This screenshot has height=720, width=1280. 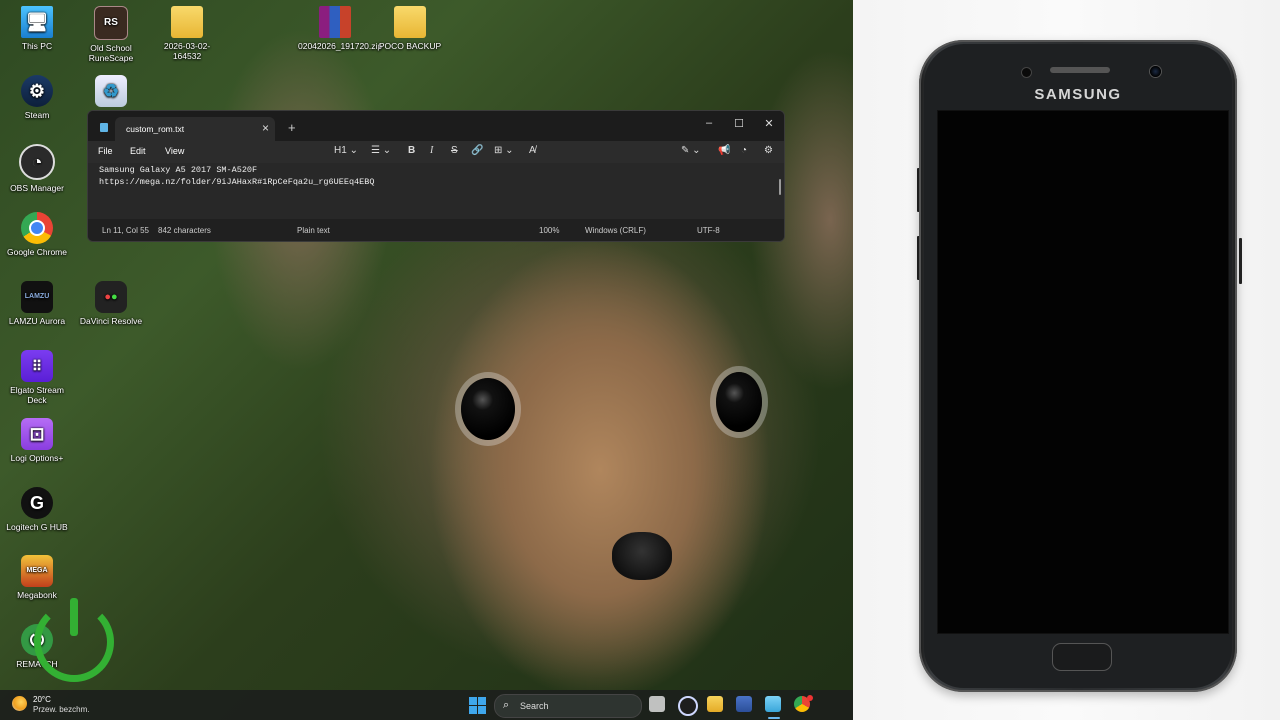 What do you see at coordinates (780, 187) in the screenshot?
I see `scrollbar-thumb` at bounding box center [780, 187].